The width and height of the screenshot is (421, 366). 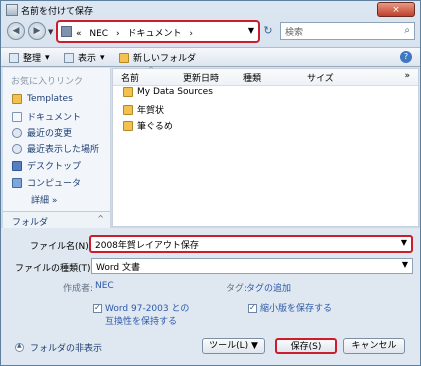 What do you see at coordinates (265, 76) in the screenshot?
I see `column-headers: ^ 名前 更新日時 種類 サイズ »` at bounding box center [265, 76].